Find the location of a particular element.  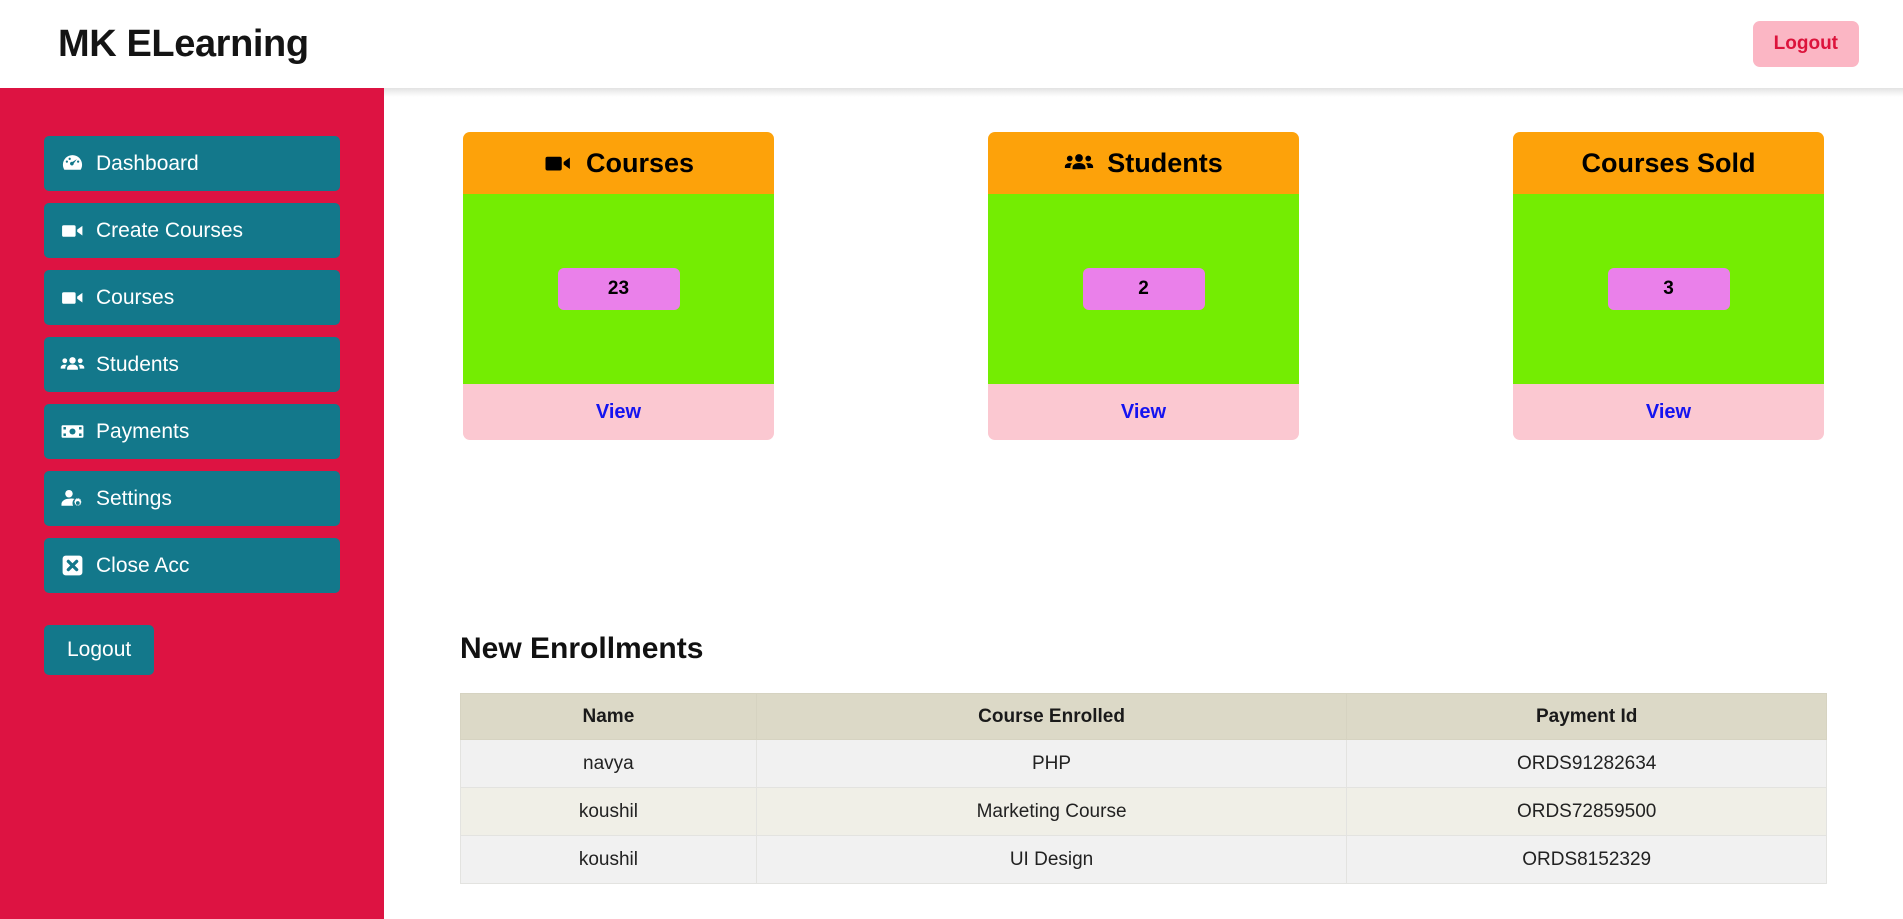

stat-card-courses: Courses 23 View is located at coordinates (618, 286).